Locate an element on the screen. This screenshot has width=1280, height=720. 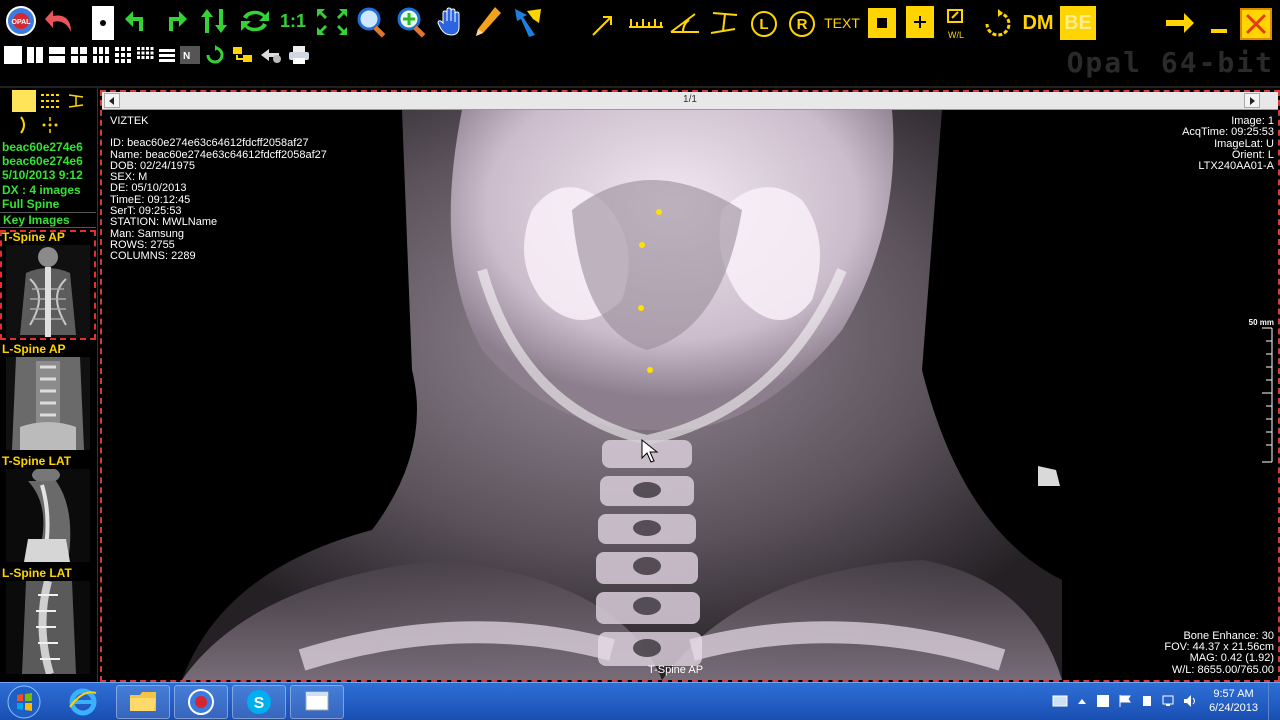
overlay-window-level: W/L: 8655.00/765.00 is located at coordinates (1222, 669).